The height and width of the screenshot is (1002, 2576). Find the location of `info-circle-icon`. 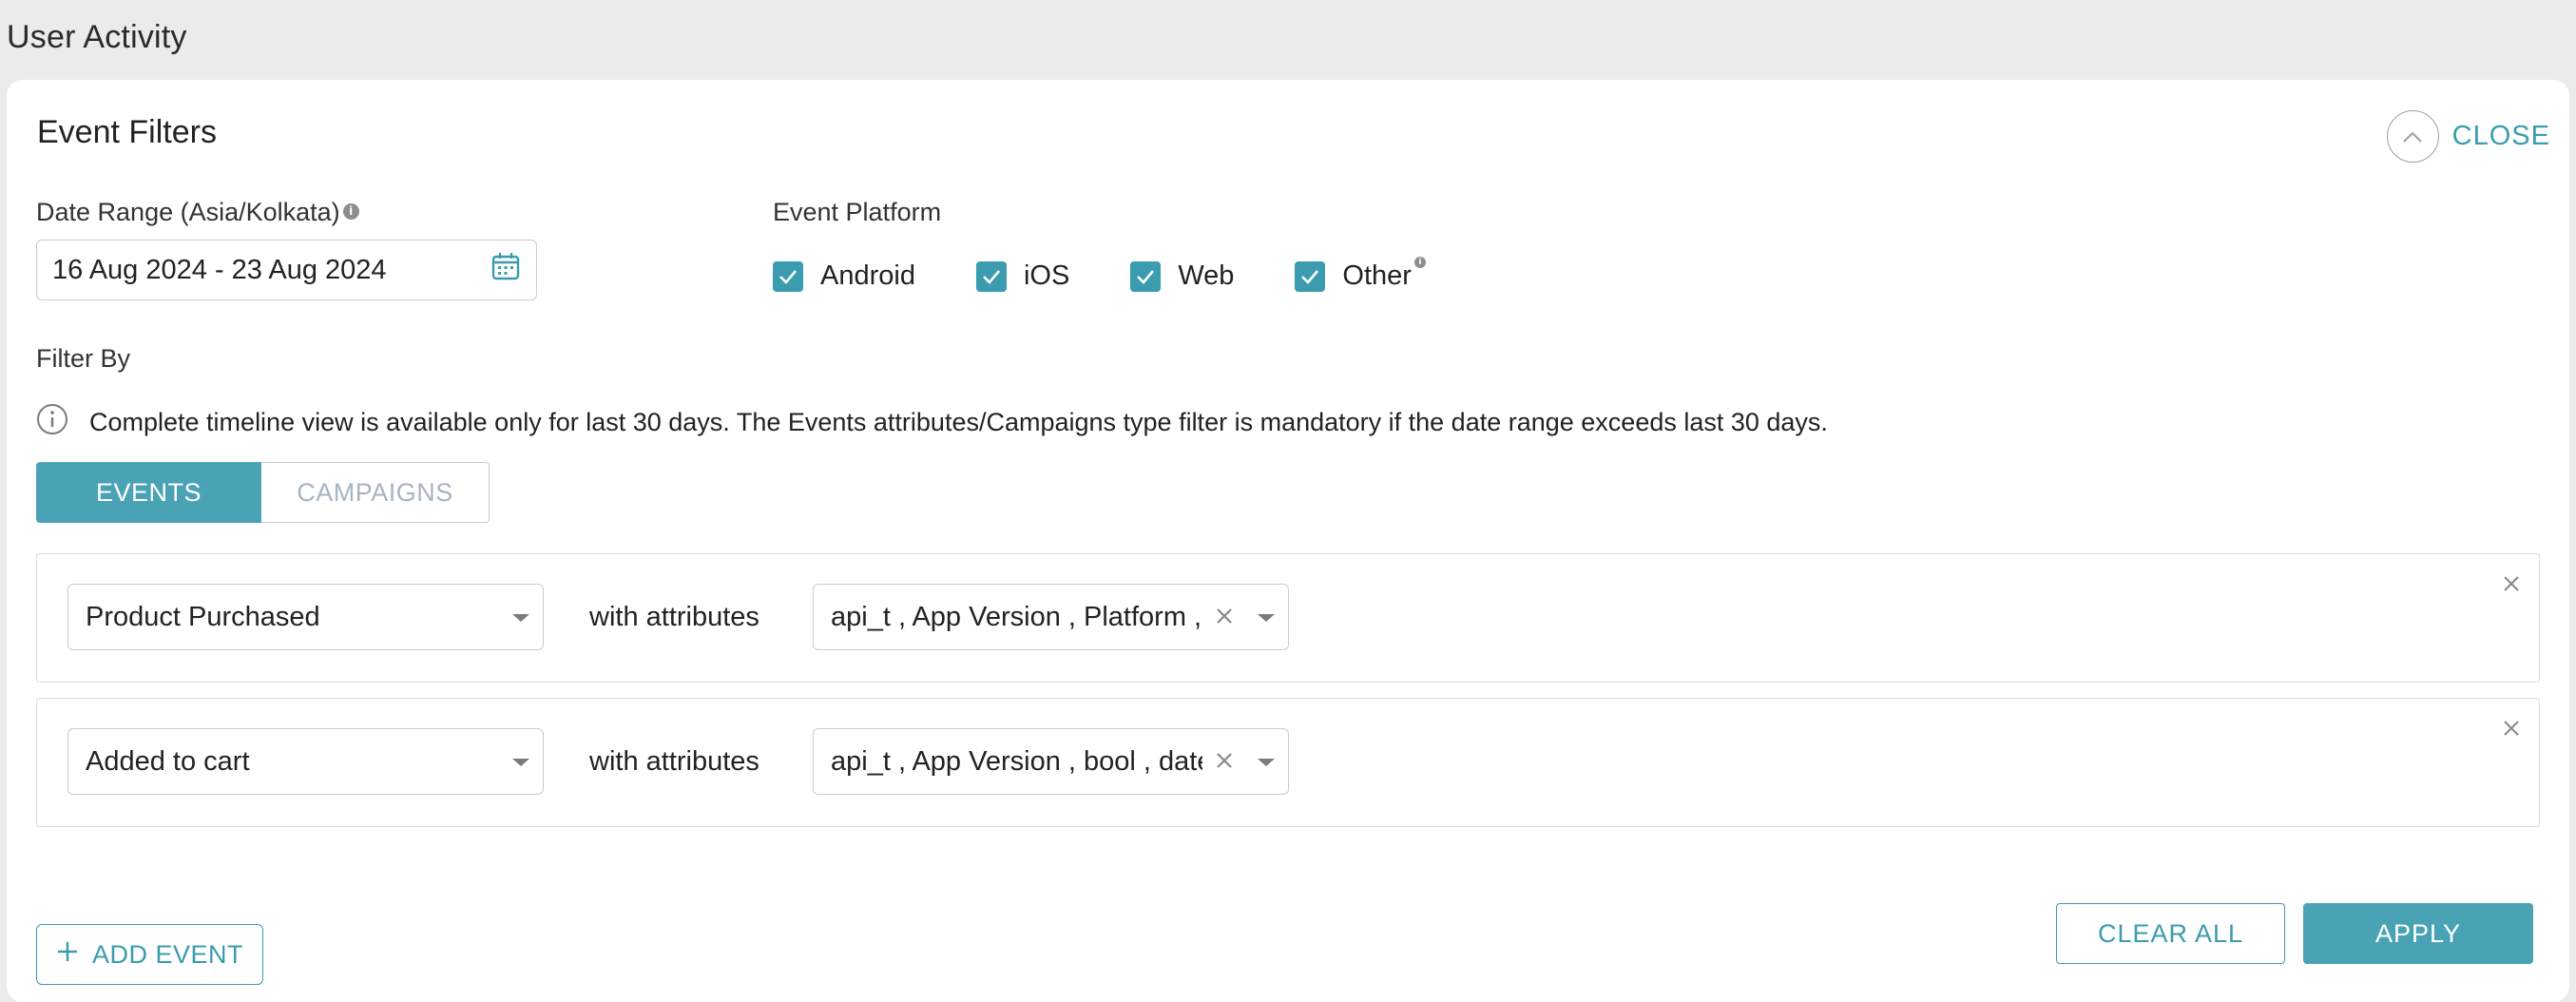

info-circle-icon is located at coordinates (52, 423).